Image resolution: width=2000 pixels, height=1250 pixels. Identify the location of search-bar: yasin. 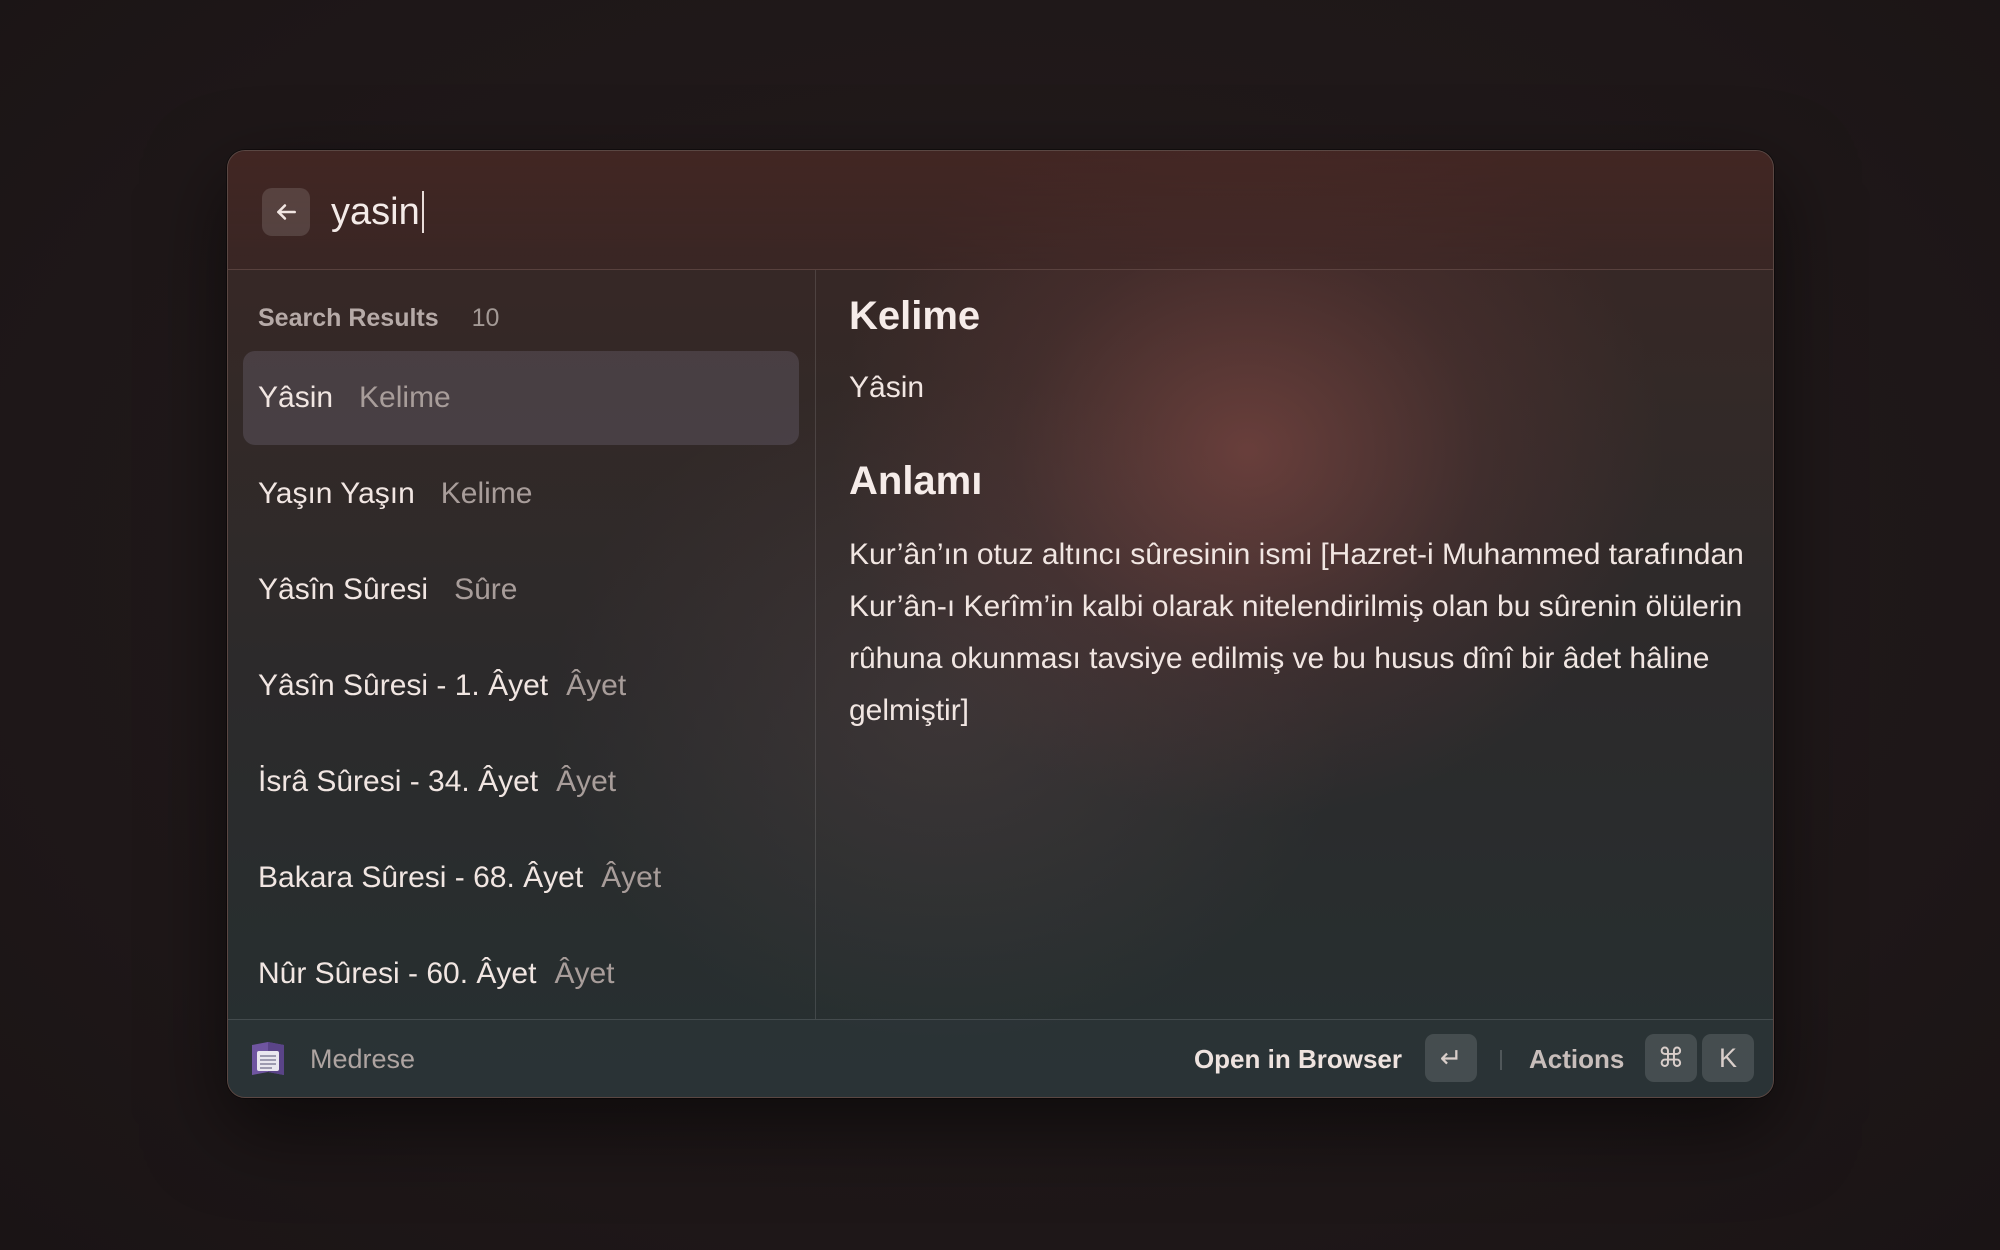
(1000, 210).